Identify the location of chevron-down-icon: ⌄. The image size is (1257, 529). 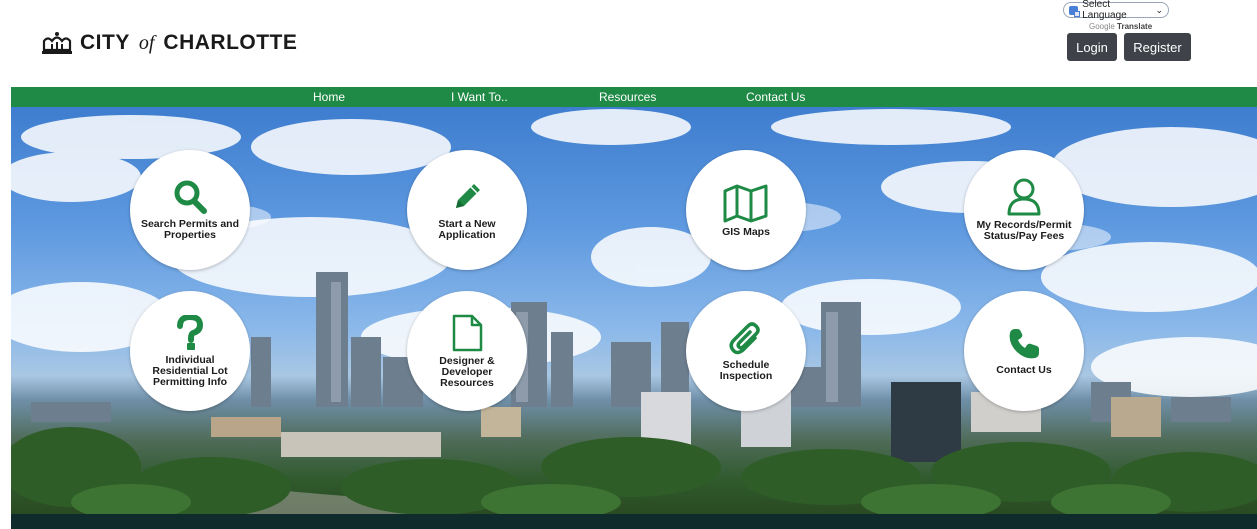
(1159, 9).